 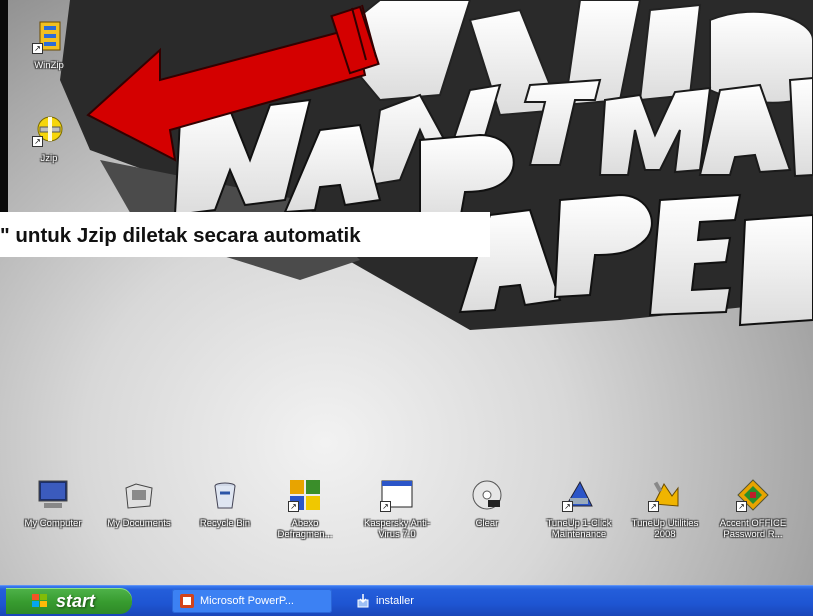 I want to click on winzip-icon: ↗ WinZip, so click(x=49, y=45).